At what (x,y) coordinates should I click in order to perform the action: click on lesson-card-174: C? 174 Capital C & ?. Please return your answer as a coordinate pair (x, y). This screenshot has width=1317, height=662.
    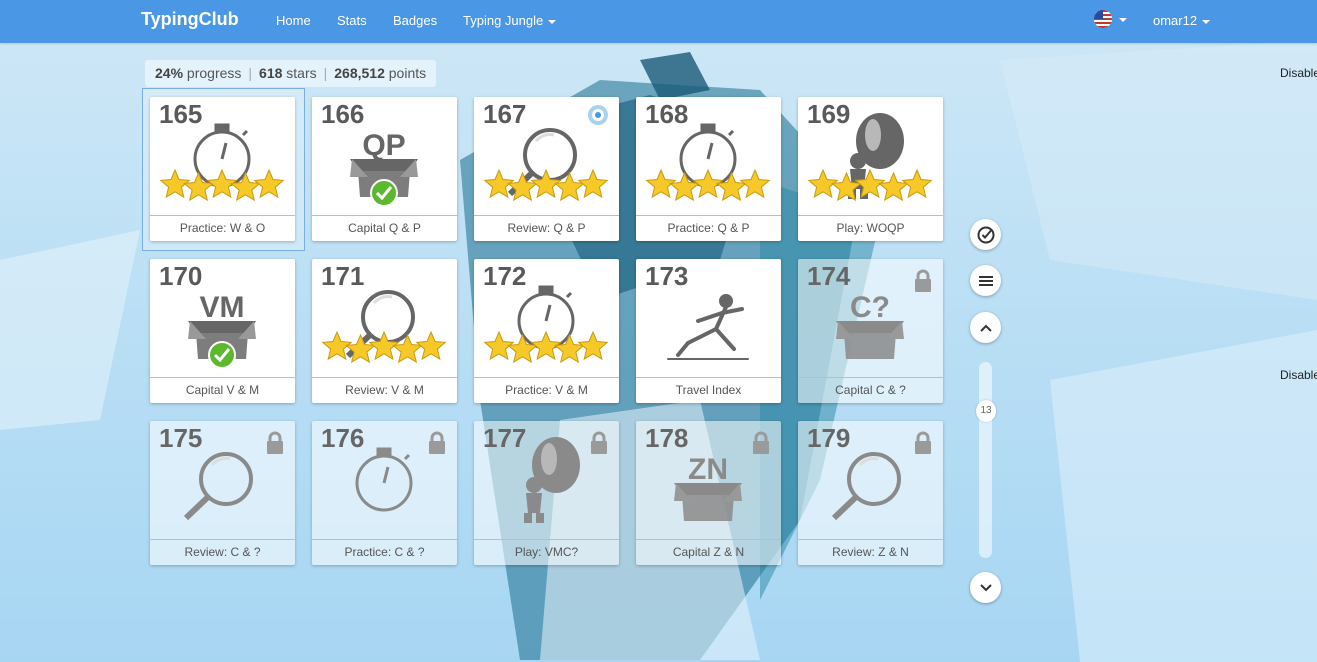
    Looking at the image, I should click on (870, 331).